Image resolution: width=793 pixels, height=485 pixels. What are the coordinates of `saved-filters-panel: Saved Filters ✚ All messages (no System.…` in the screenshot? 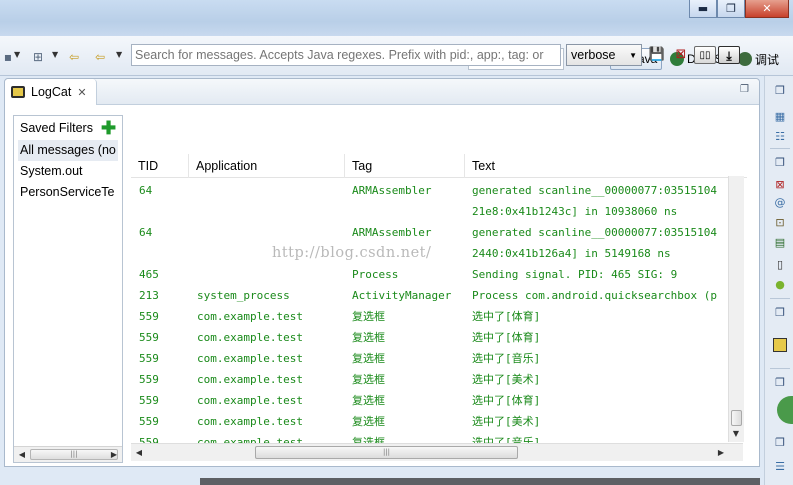 It's located at (68, 289).